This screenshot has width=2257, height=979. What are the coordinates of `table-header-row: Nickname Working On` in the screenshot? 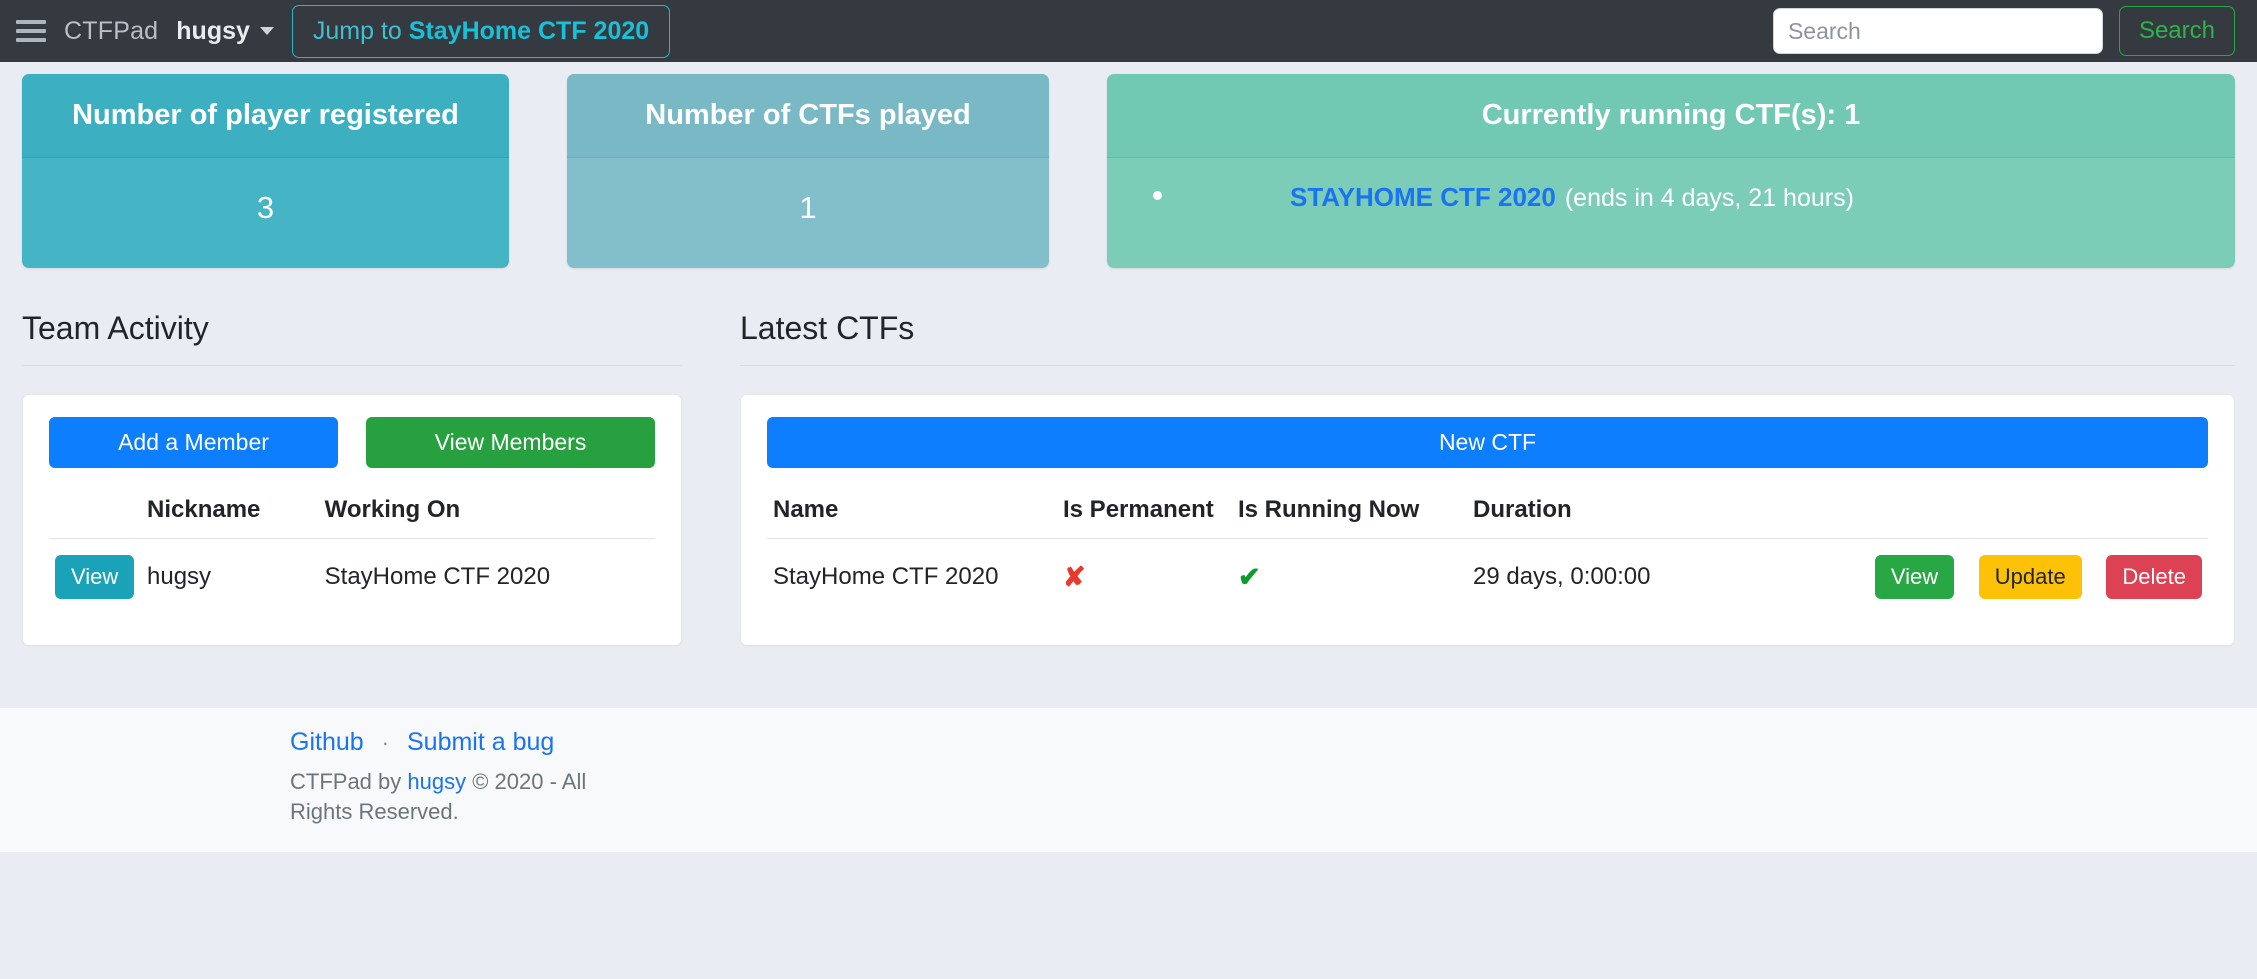 It's located at (352, 511).